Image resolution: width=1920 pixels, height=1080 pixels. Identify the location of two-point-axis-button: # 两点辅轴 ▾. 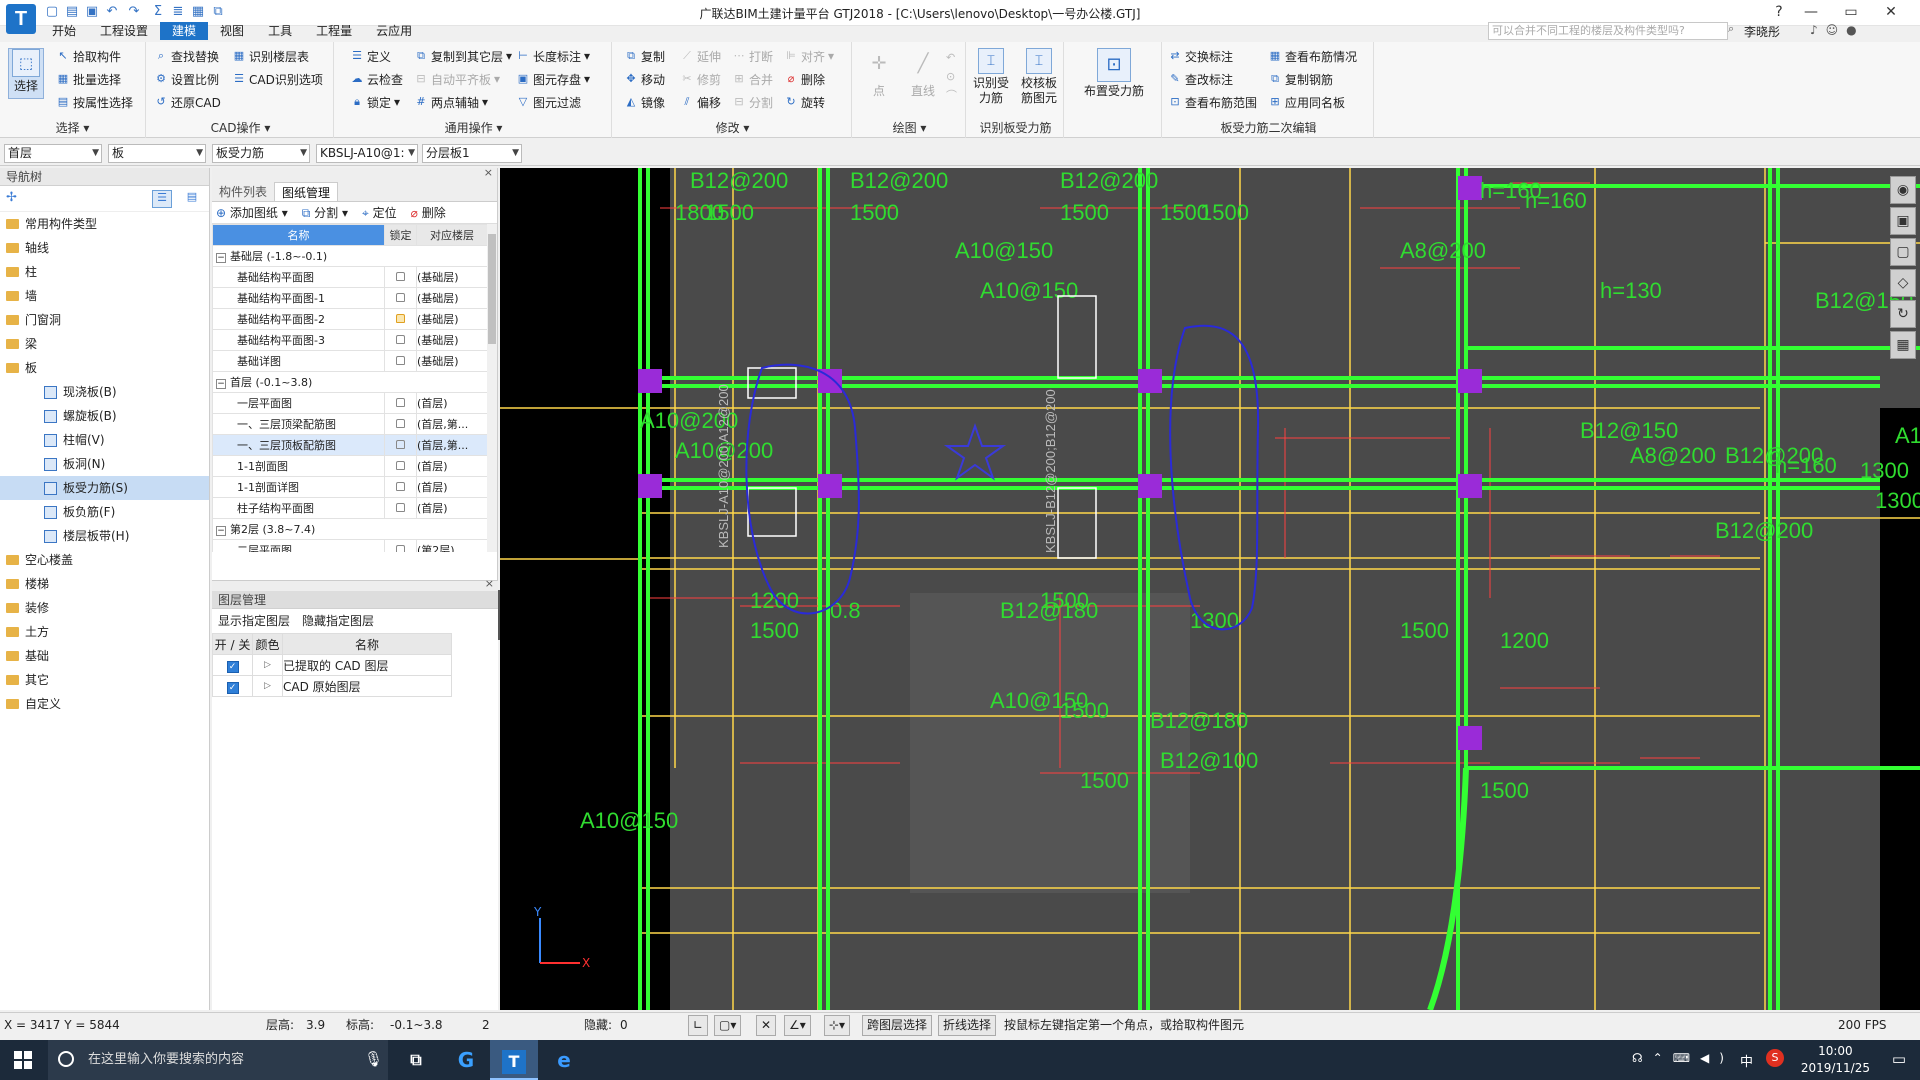
(463, 102).